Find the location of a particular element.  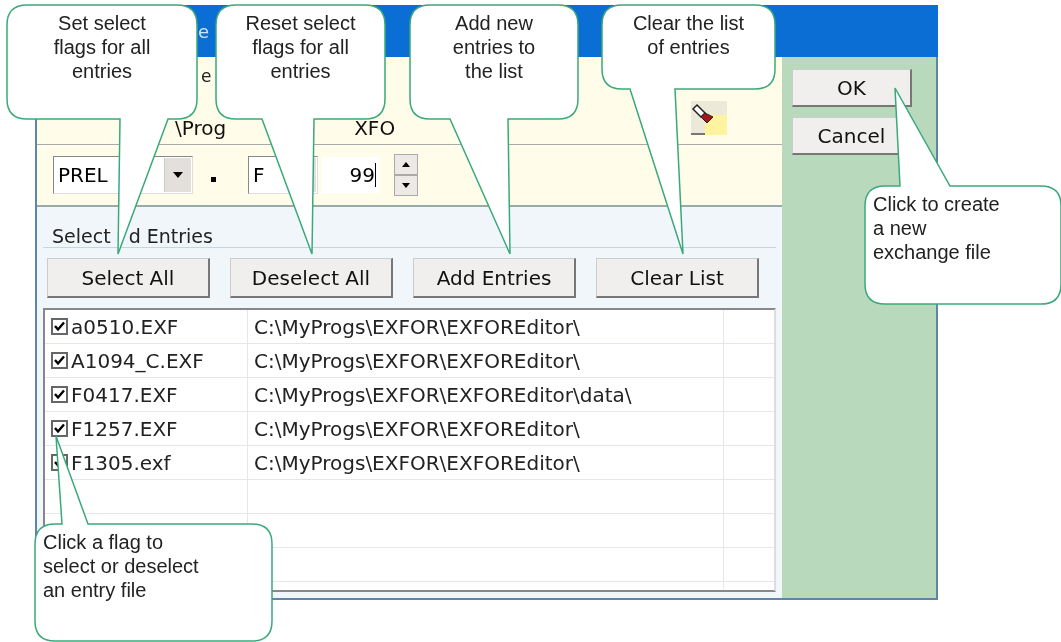

file-name: F1305.exf is located at coordinates (121, 462).